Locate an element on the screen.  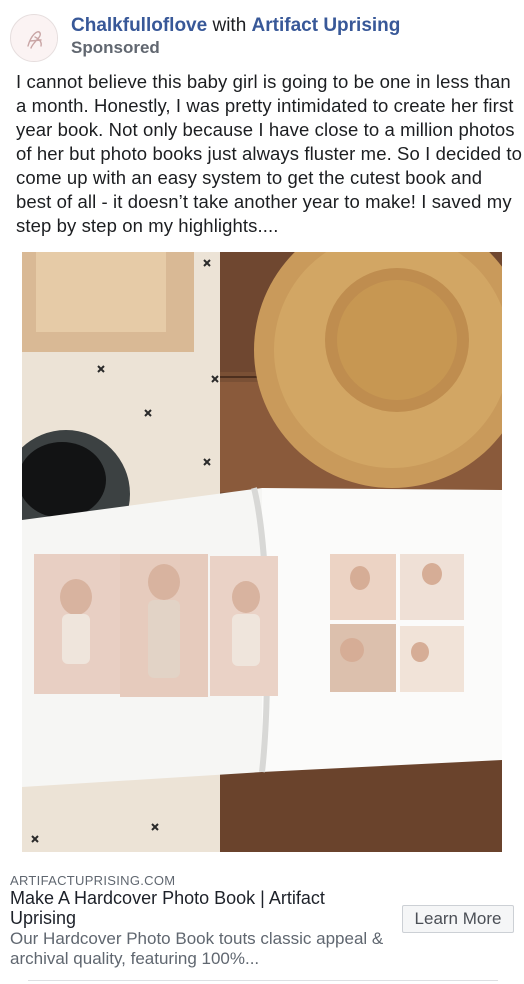
with-label: with is located at coordinates (229, 25).